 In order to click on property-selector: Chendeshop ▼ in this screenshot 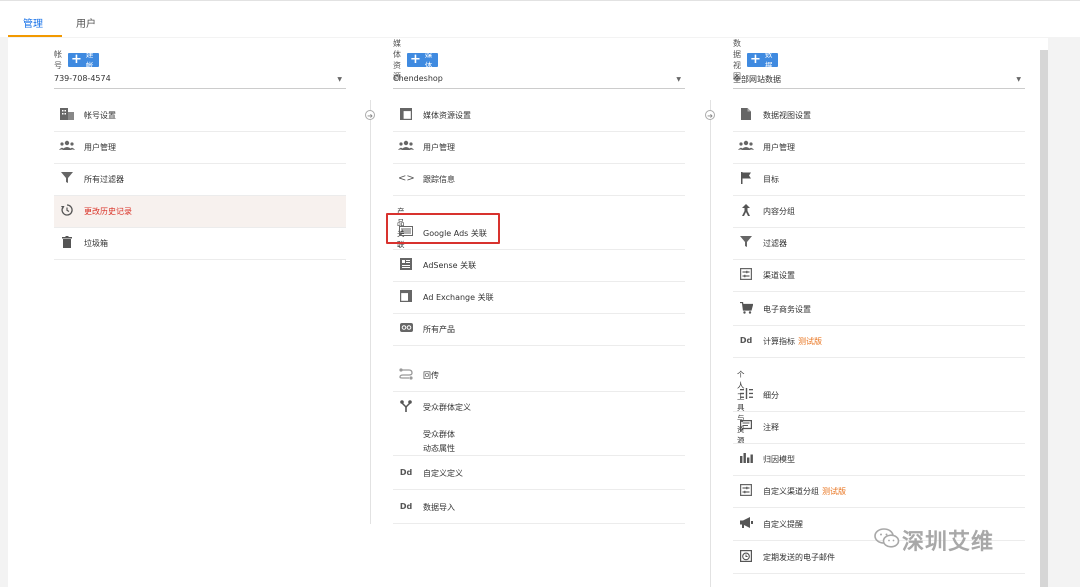, I will do `click(539, 81)`.